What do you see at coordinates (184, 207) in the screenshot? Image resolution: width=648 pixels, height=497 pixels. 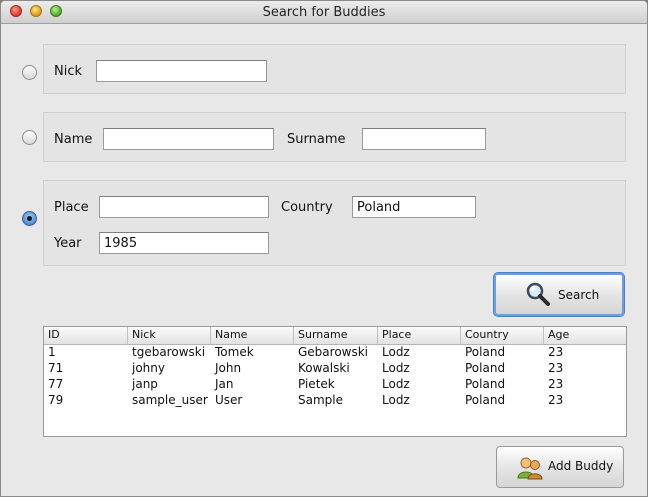 I see `place-input` at bounding box center [184, 207].